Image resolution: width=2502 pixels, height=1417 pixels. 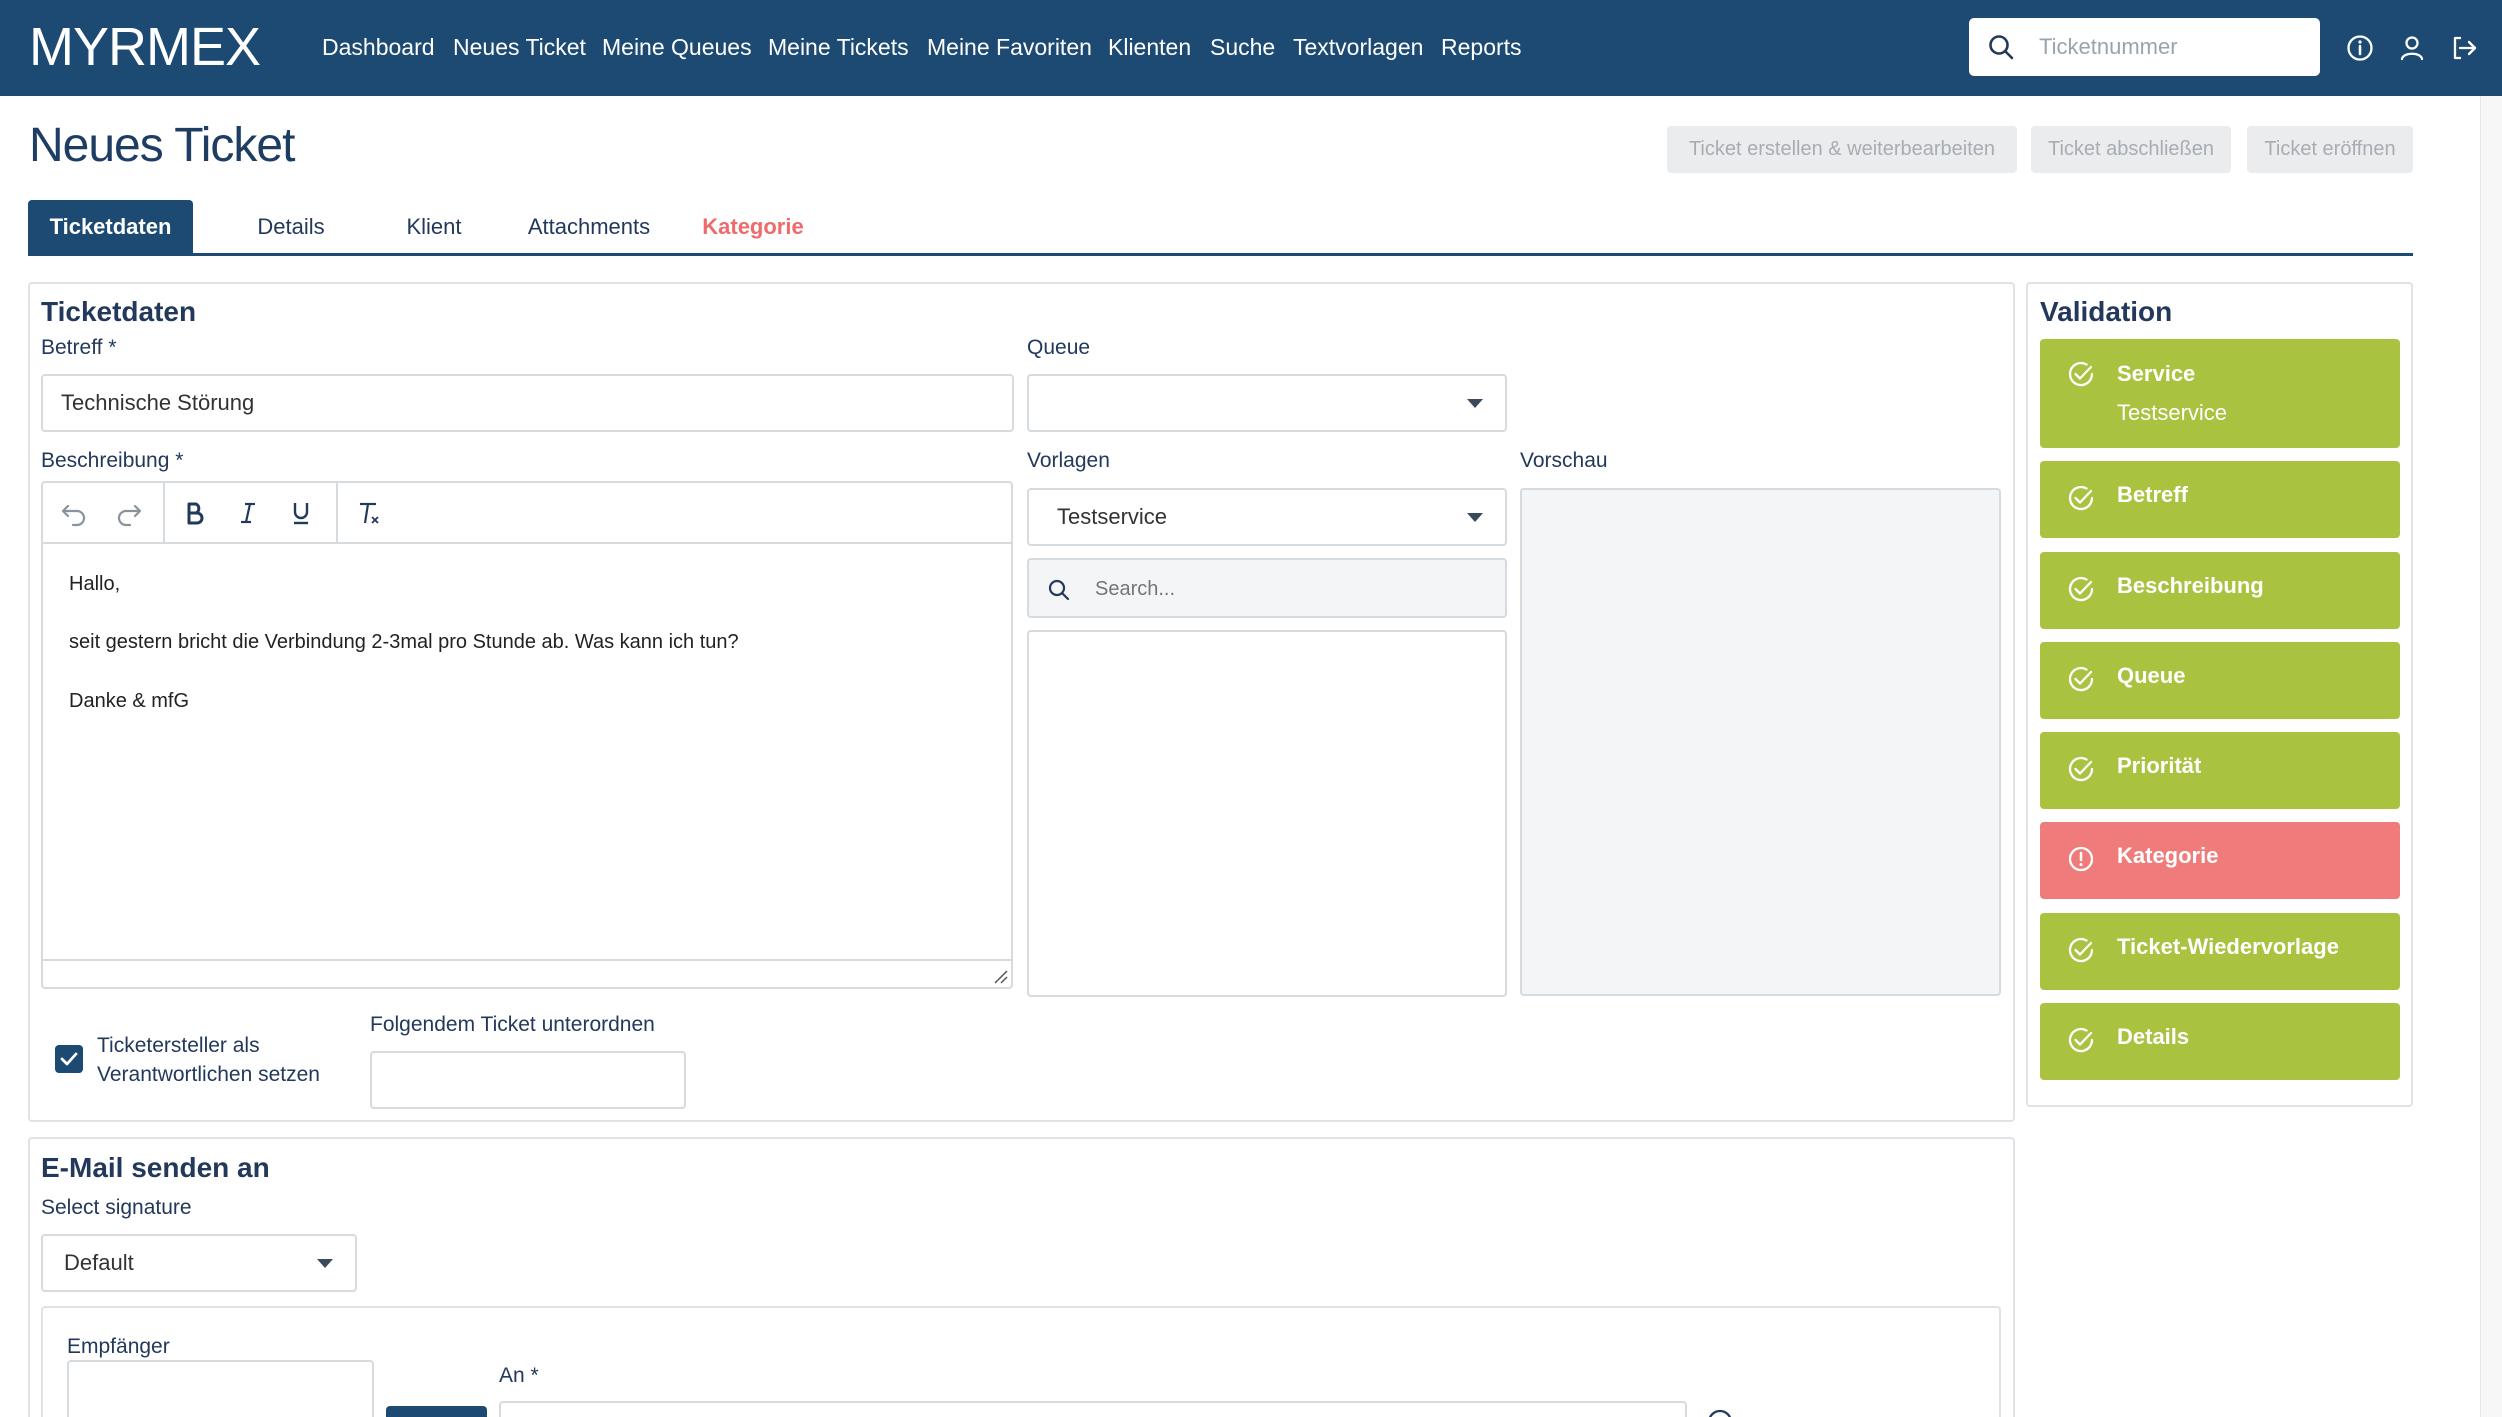 I want to click on italic-icon, so click(x=248, y=513).